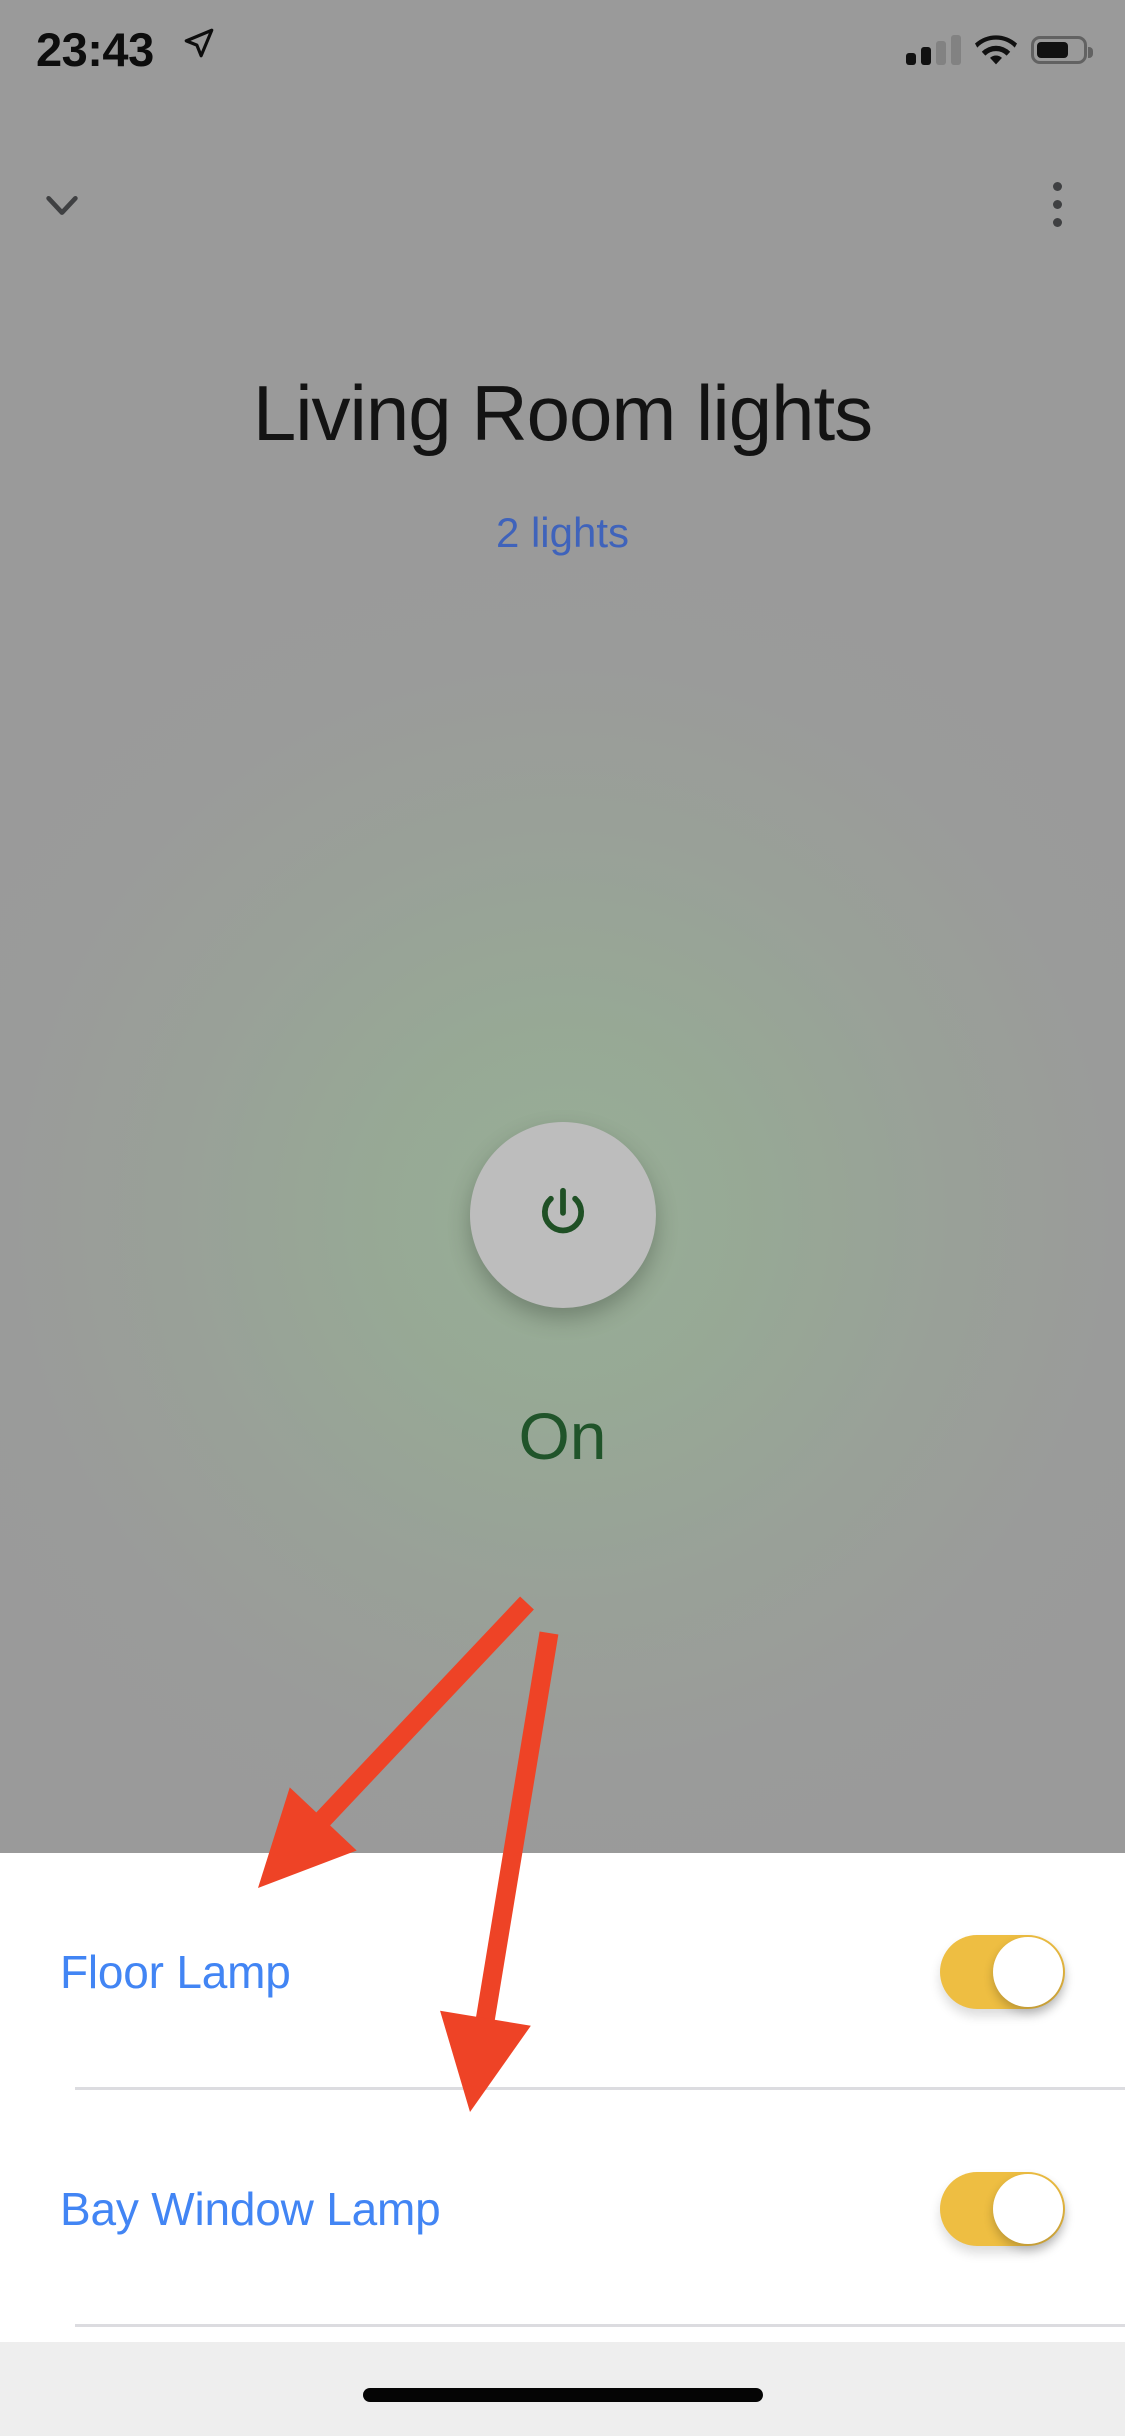  What do you see at coordinates (199, 43) in the screenshot?
I see `location-arrow-icon` at bounding box center [199, 43].